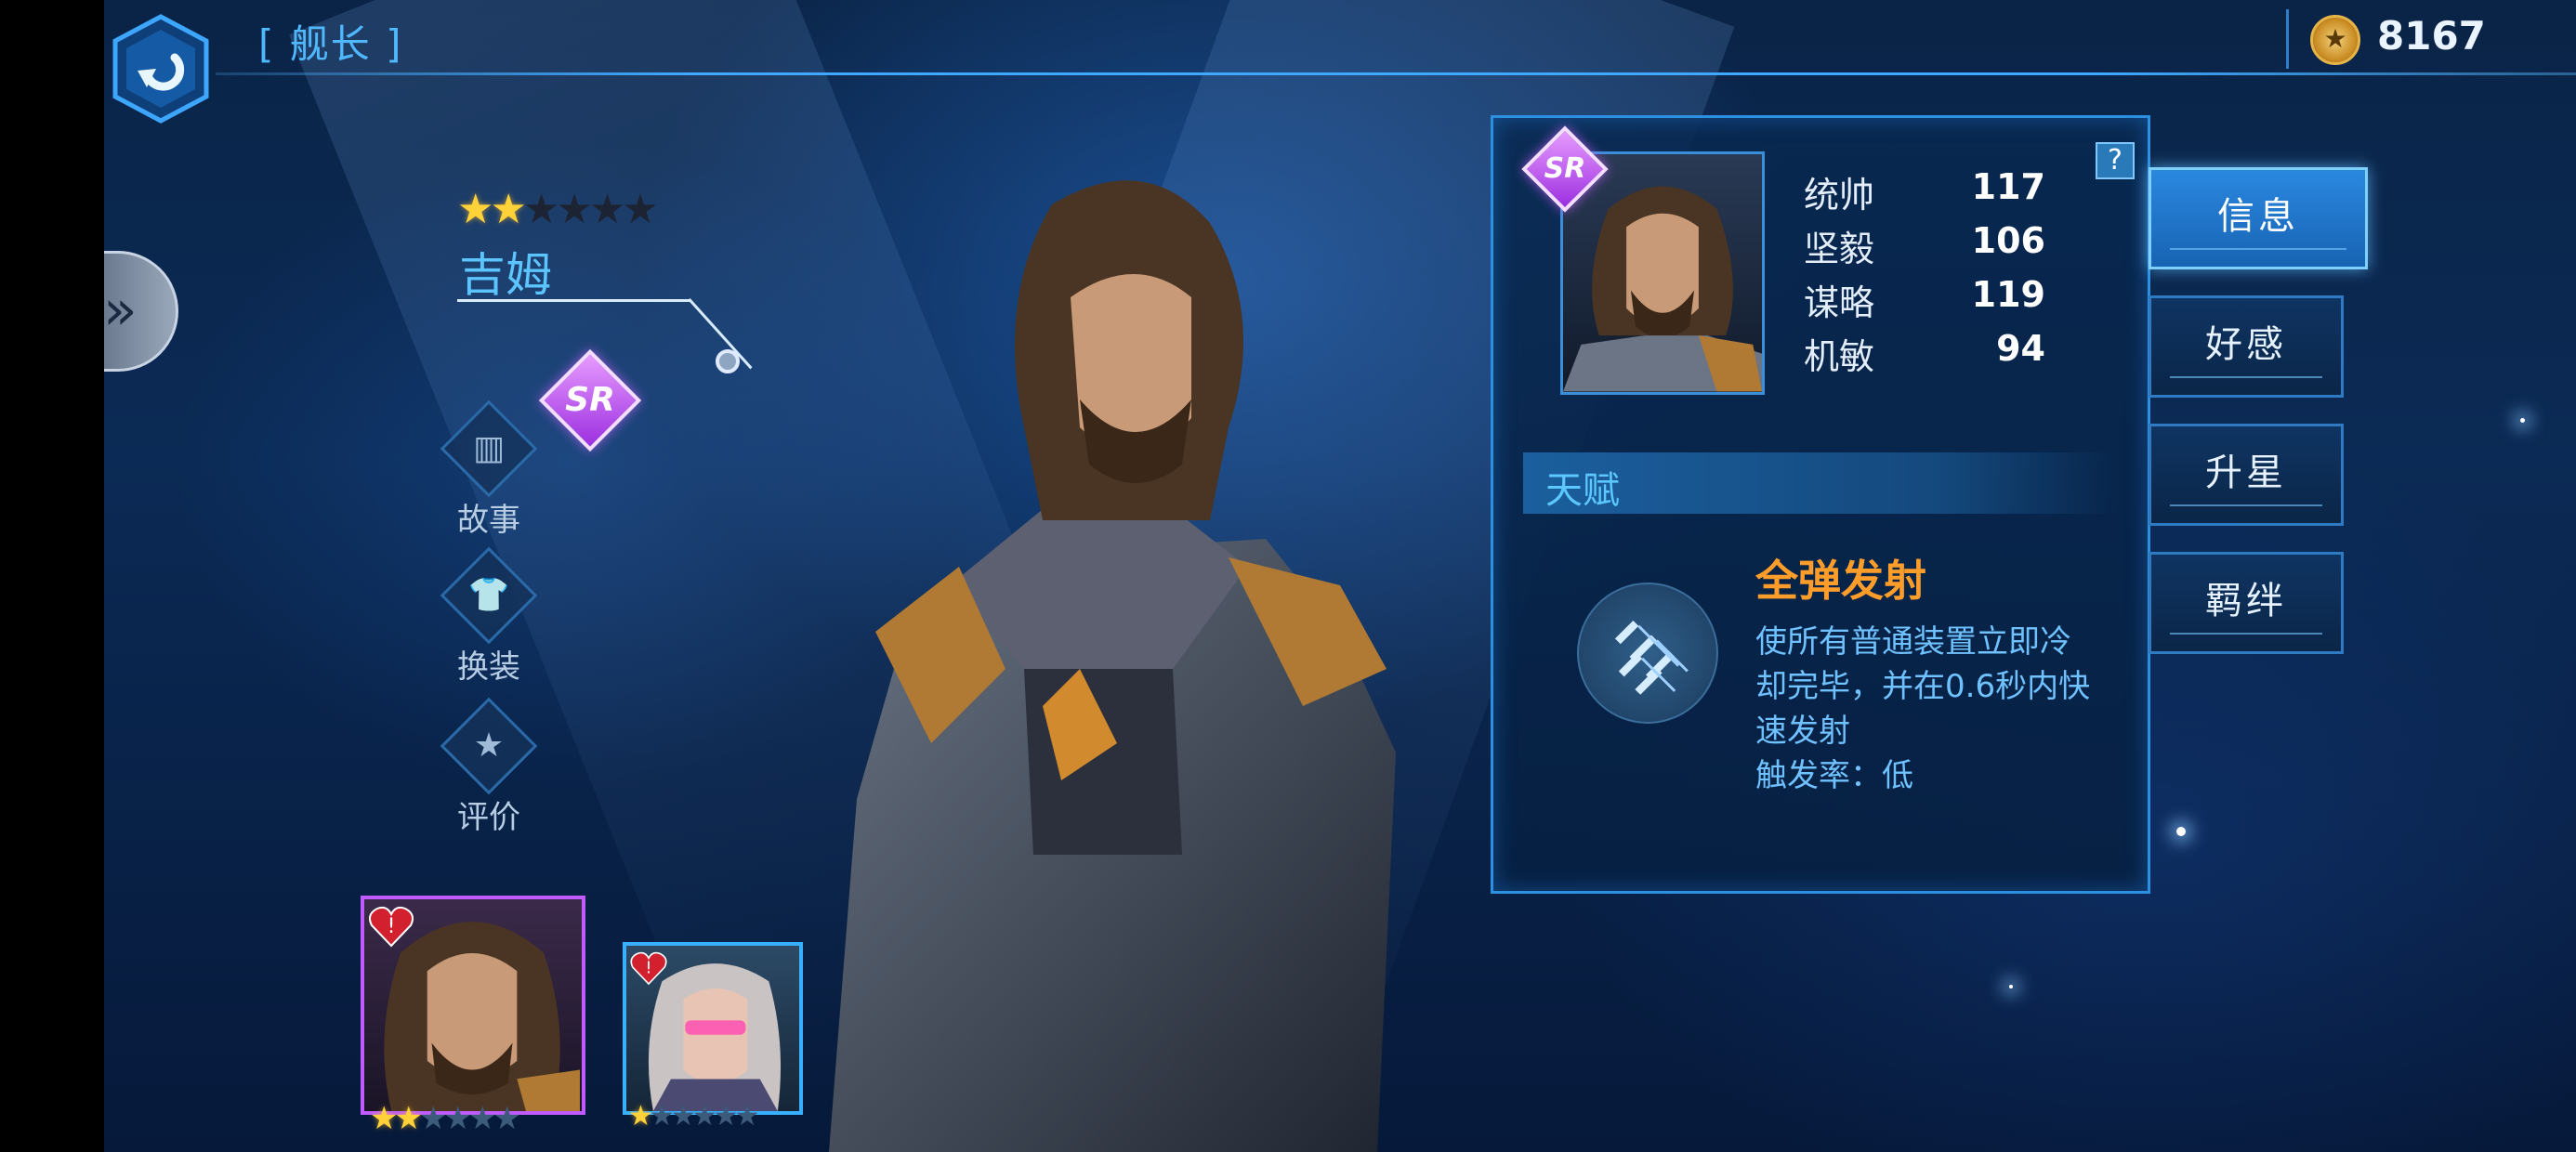  I want to click on shirt-icon: 👕, so click(489, 595).